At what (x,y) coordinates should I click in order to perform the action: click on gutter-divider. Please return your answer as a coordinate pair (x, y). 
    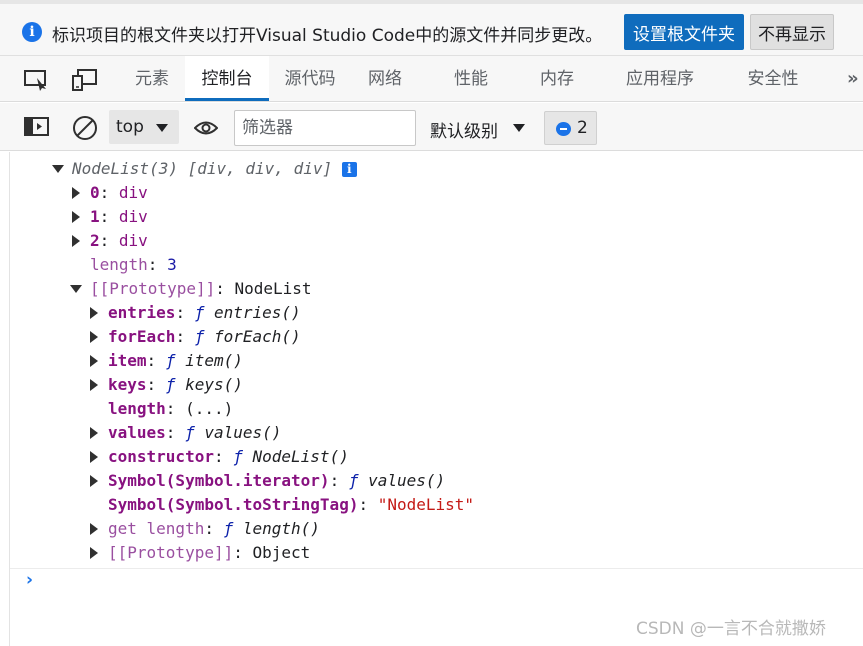
    Looking at the image, I should click on (9, 399).